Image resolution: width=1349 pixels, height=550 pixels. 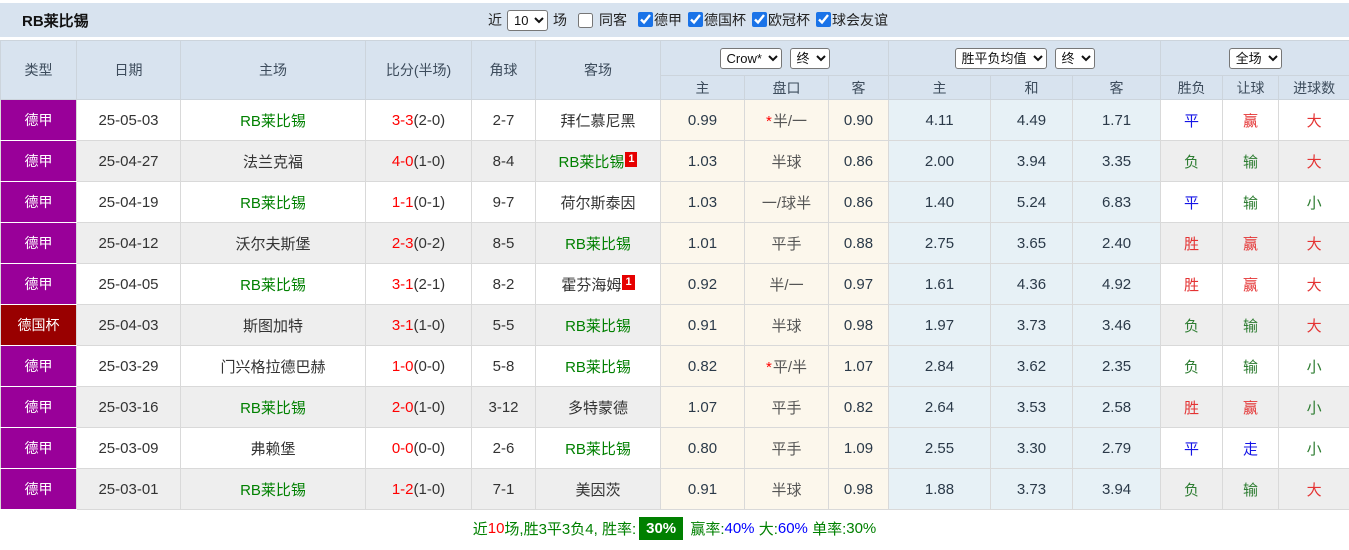 I want to click on avg-home: 2.84, so click(x=940, y=366).